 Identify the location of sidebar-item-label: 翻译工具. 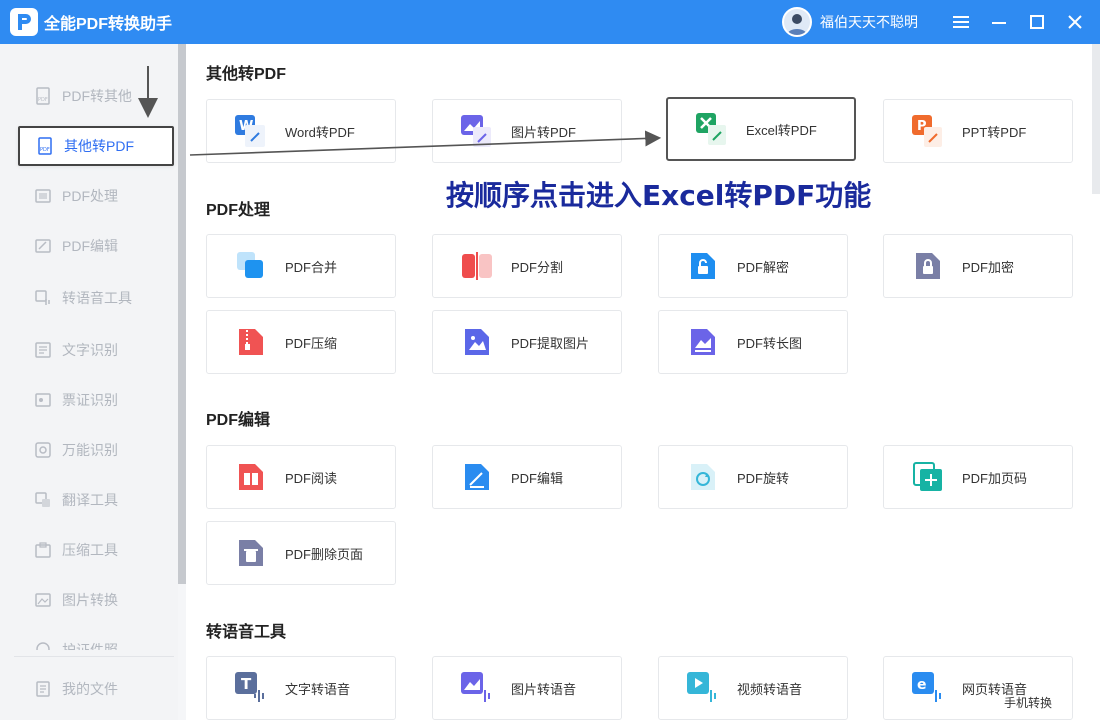
(90, 500).